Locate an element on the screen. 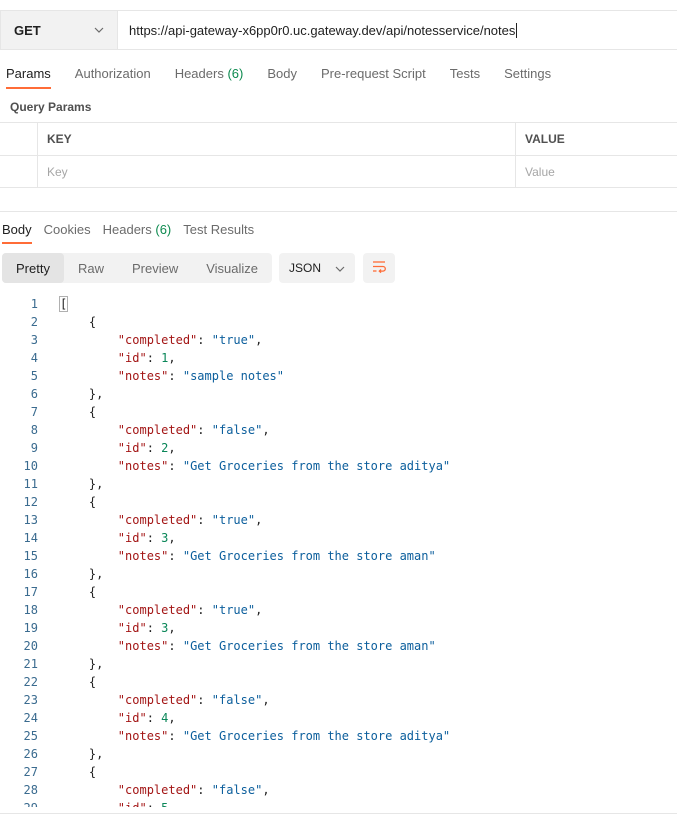 The width and height of the screenshot is (677, 823). response-headers-count: (6) is located at coordinates (163, 229).